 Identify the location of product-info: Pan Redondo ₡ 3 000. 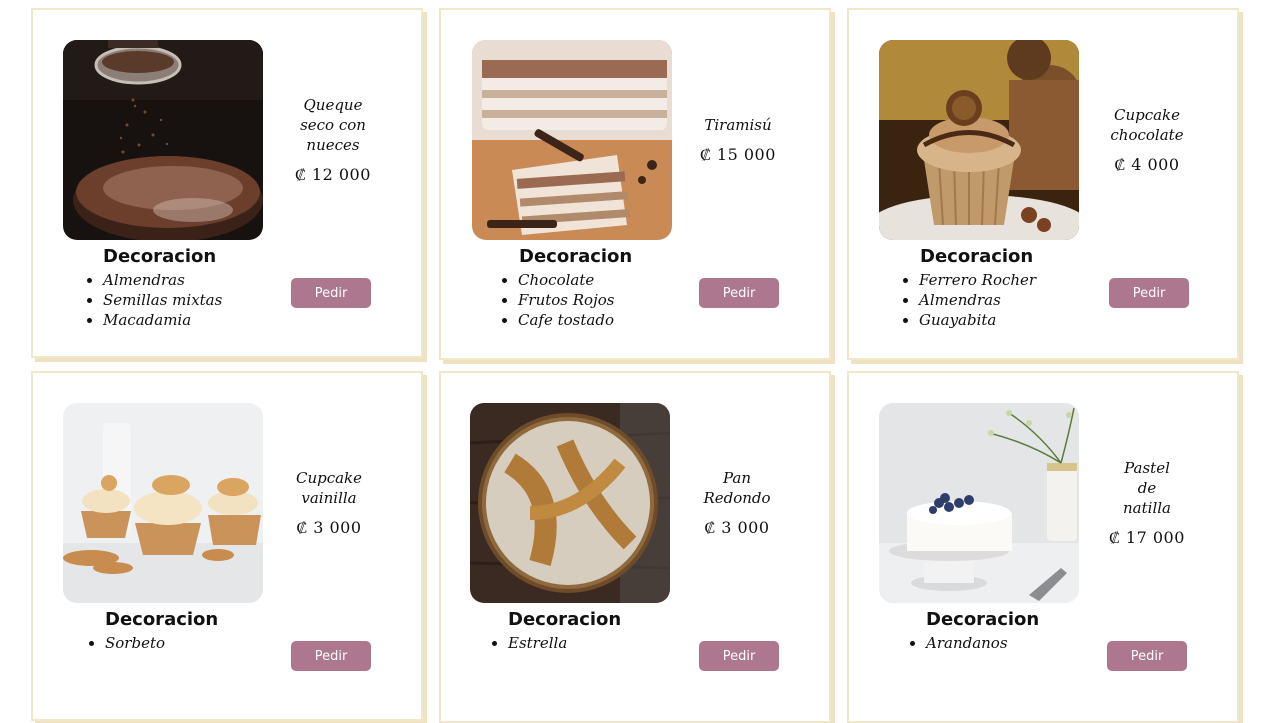
(737, 503).